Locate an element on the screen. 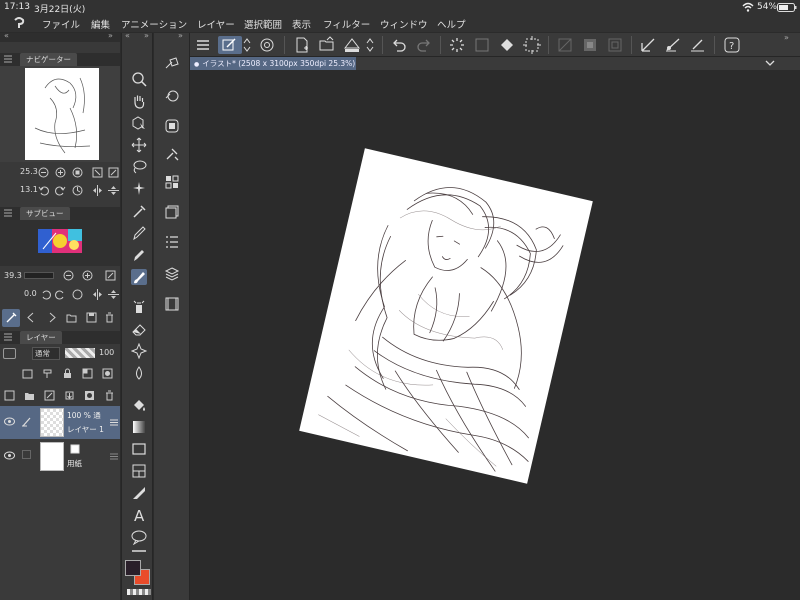 This screenshot has width=800, height=600. new-raster-layer-icon is located at coordinates (9, 395).